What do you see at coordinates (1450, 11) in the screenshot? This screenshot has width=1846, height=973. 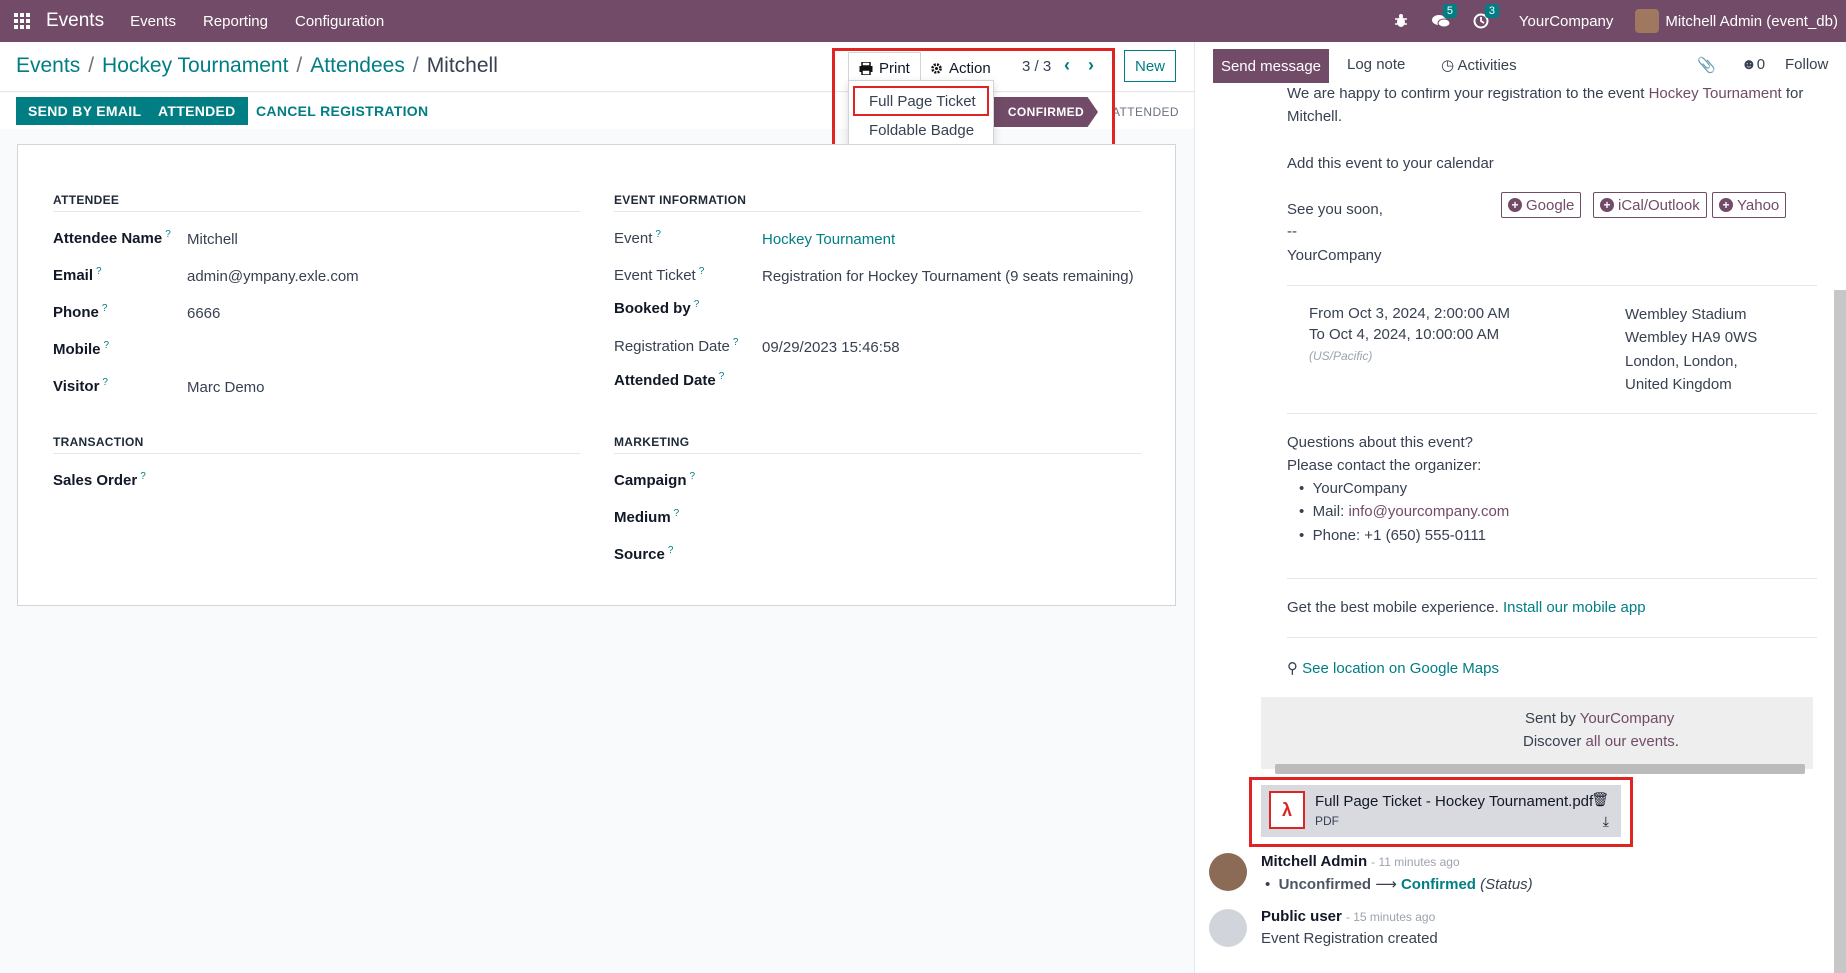 I see `messages-count-badge: 5` at bounding box center [1450, 11].